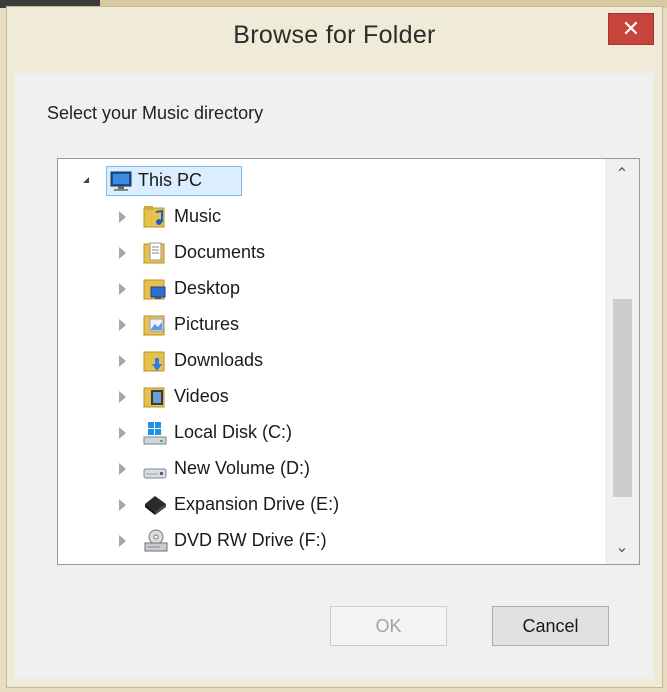 The image size is (667, 692). What do you see at coordinates (156, 540) in the screenshot?
I see `dvd-drive-icon` at bounding box center [156, 540].